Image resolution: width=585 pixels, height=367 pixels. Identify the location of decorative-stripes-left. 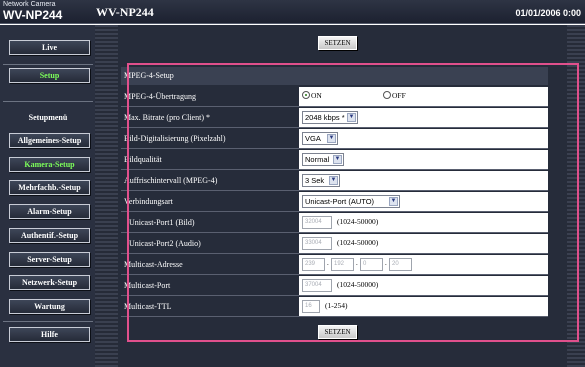
(106, 196).